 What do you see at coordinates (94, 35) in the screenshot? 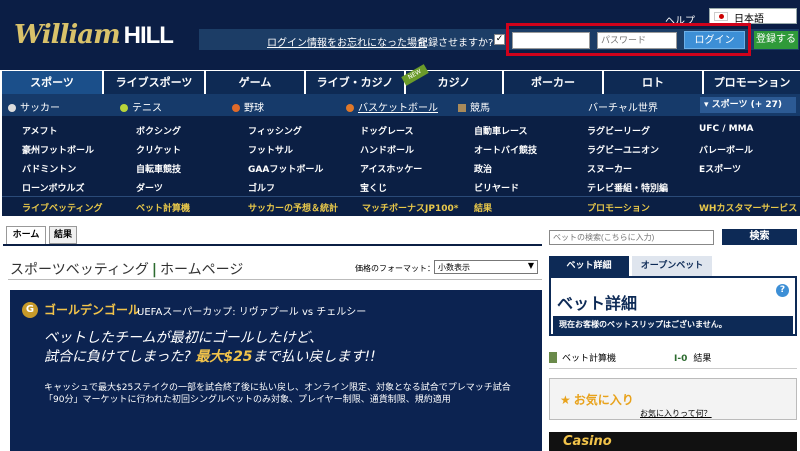
I see `william-hill-logo: William HILL` at bounding box center [94, 35].